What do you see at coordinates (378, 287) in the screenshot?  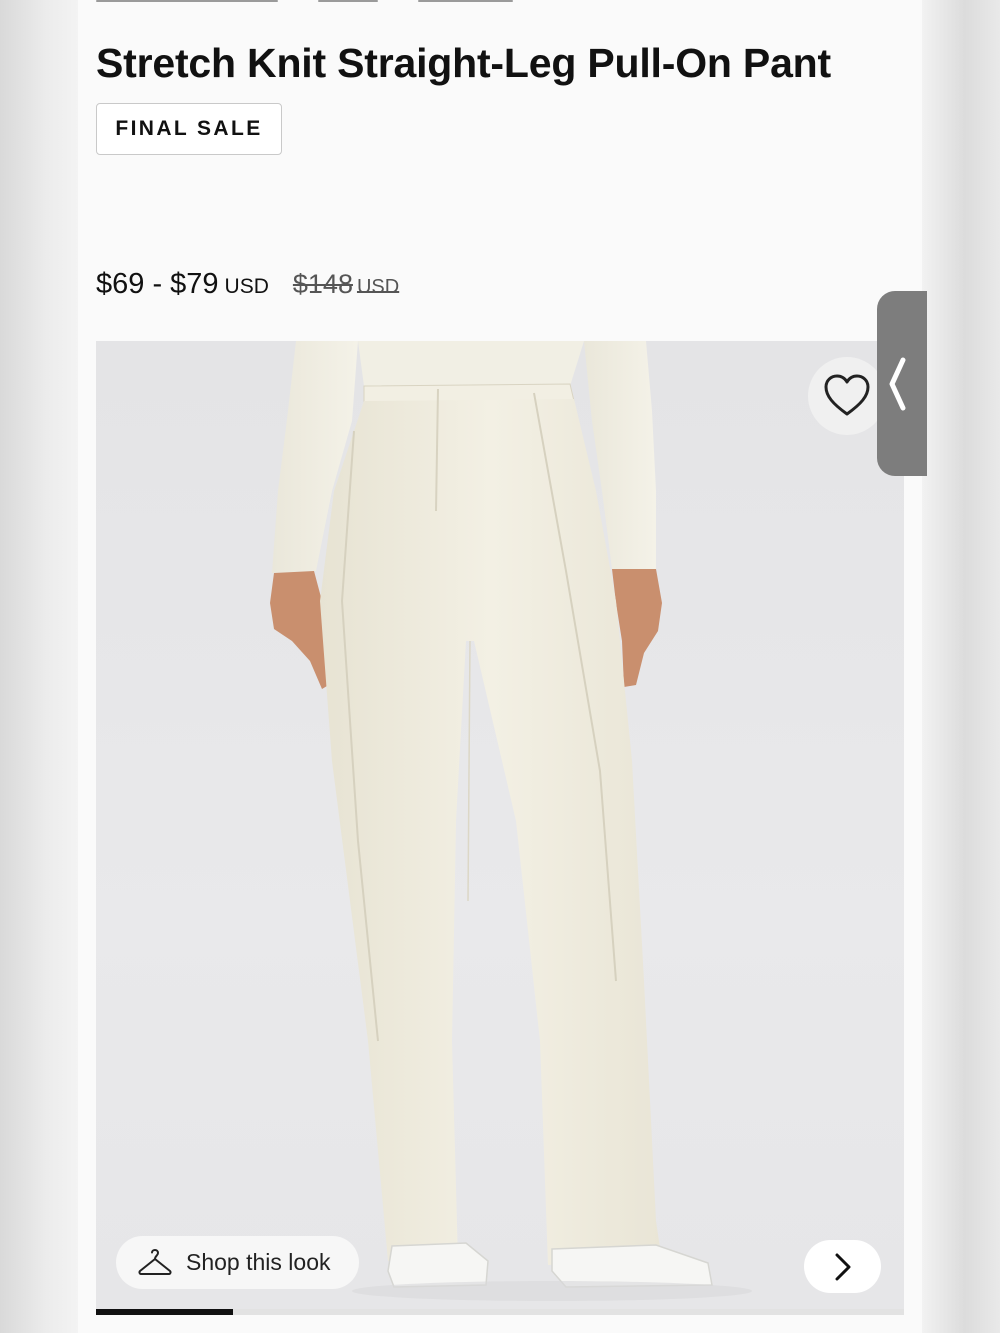 I see `original-price-currency: USD` at bounding box center [378, 287].